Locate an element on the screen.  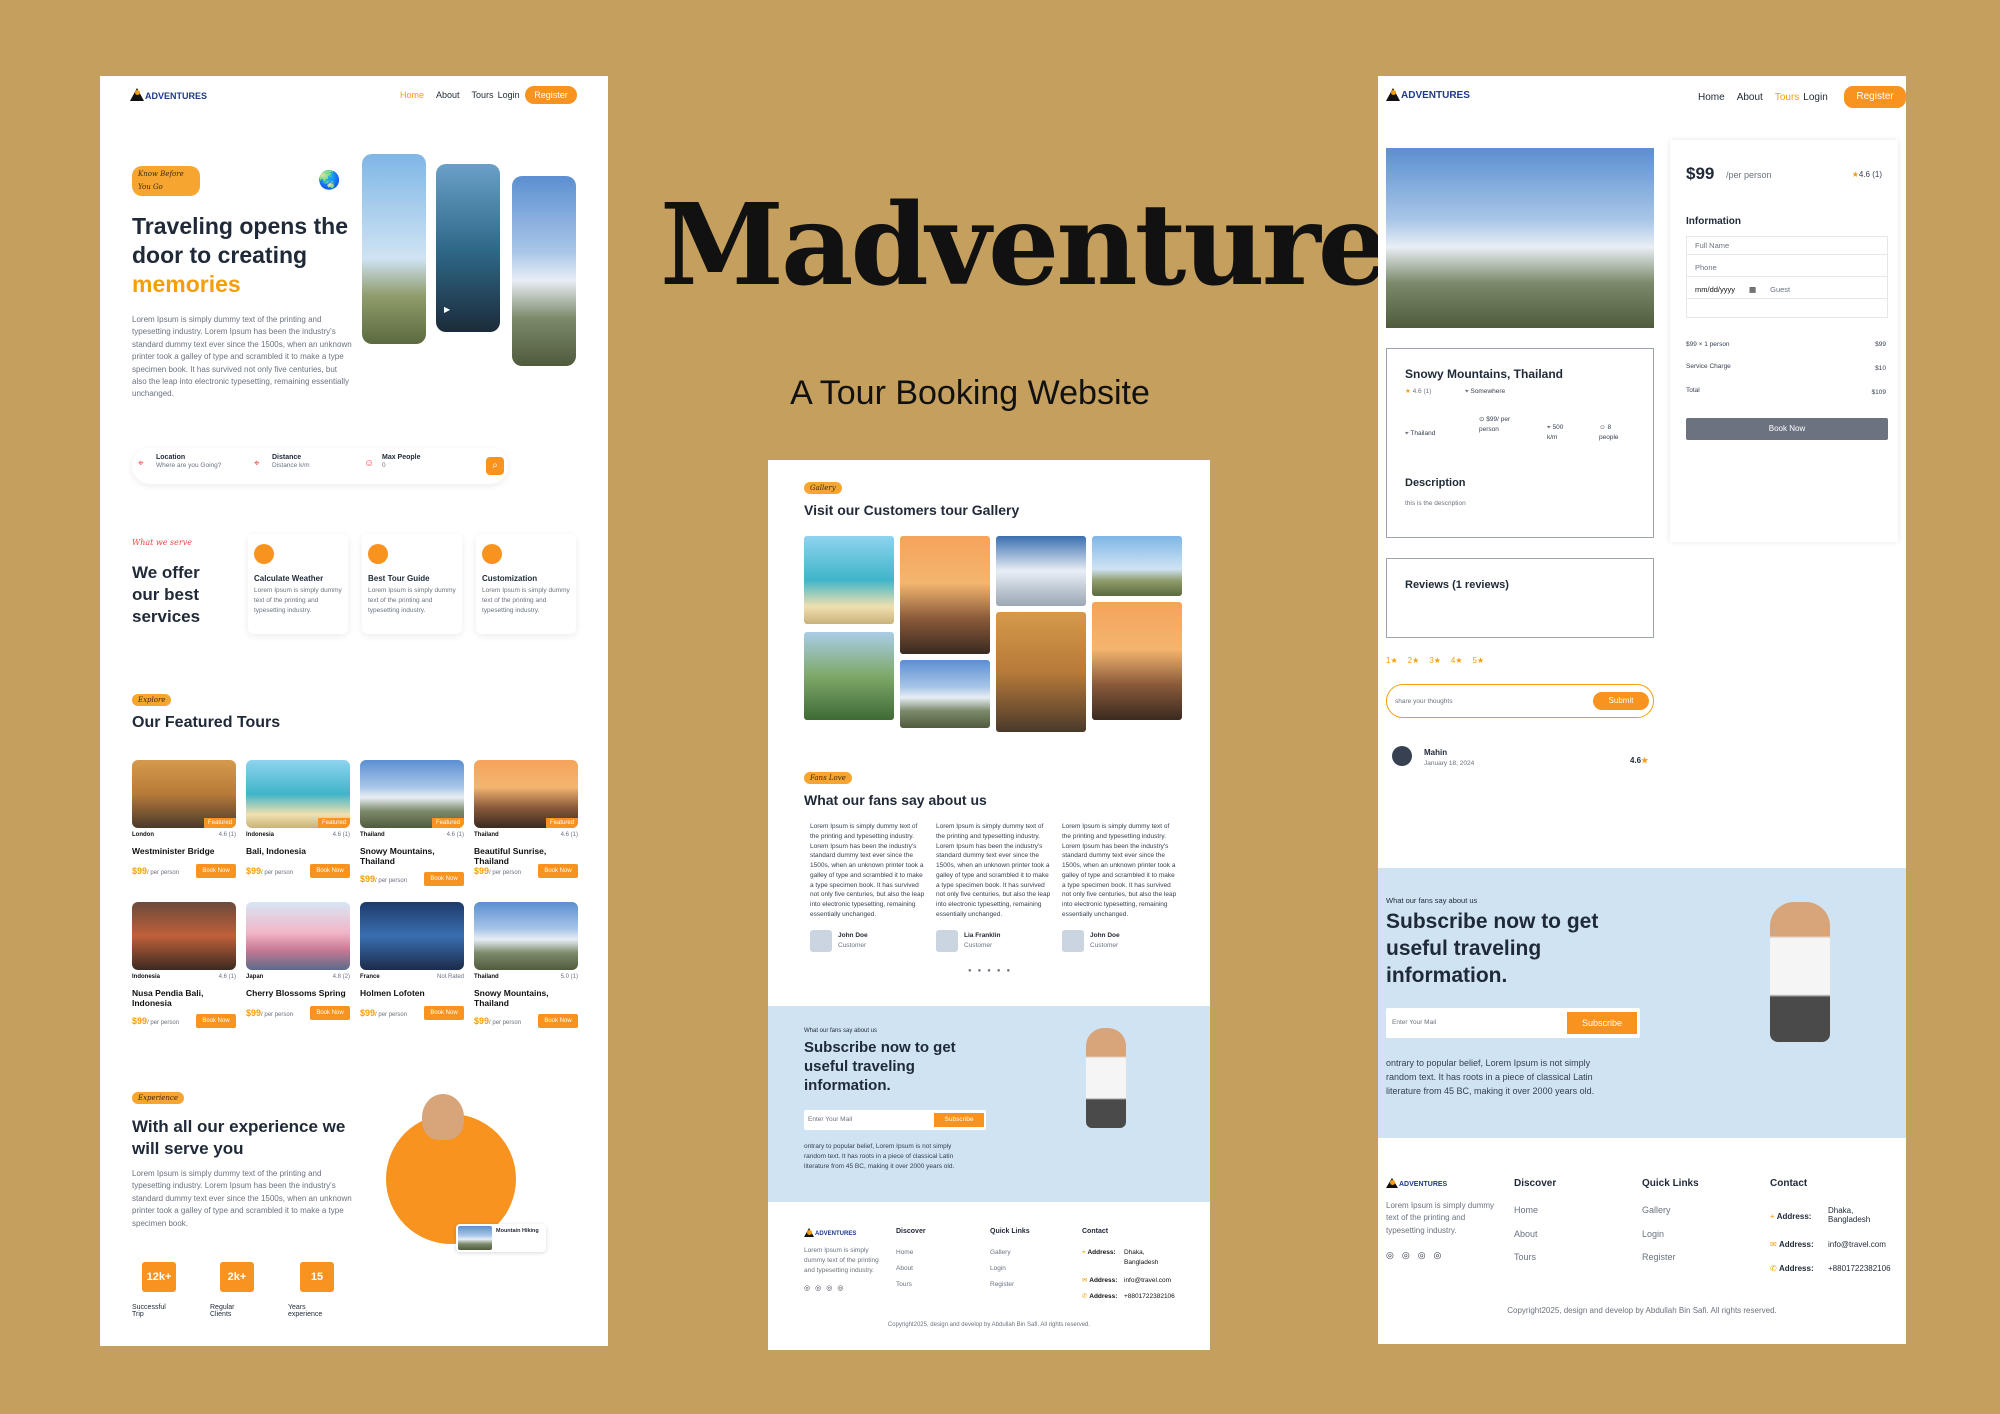
people-field: Max People 0 is located at coordinates (401, 462).